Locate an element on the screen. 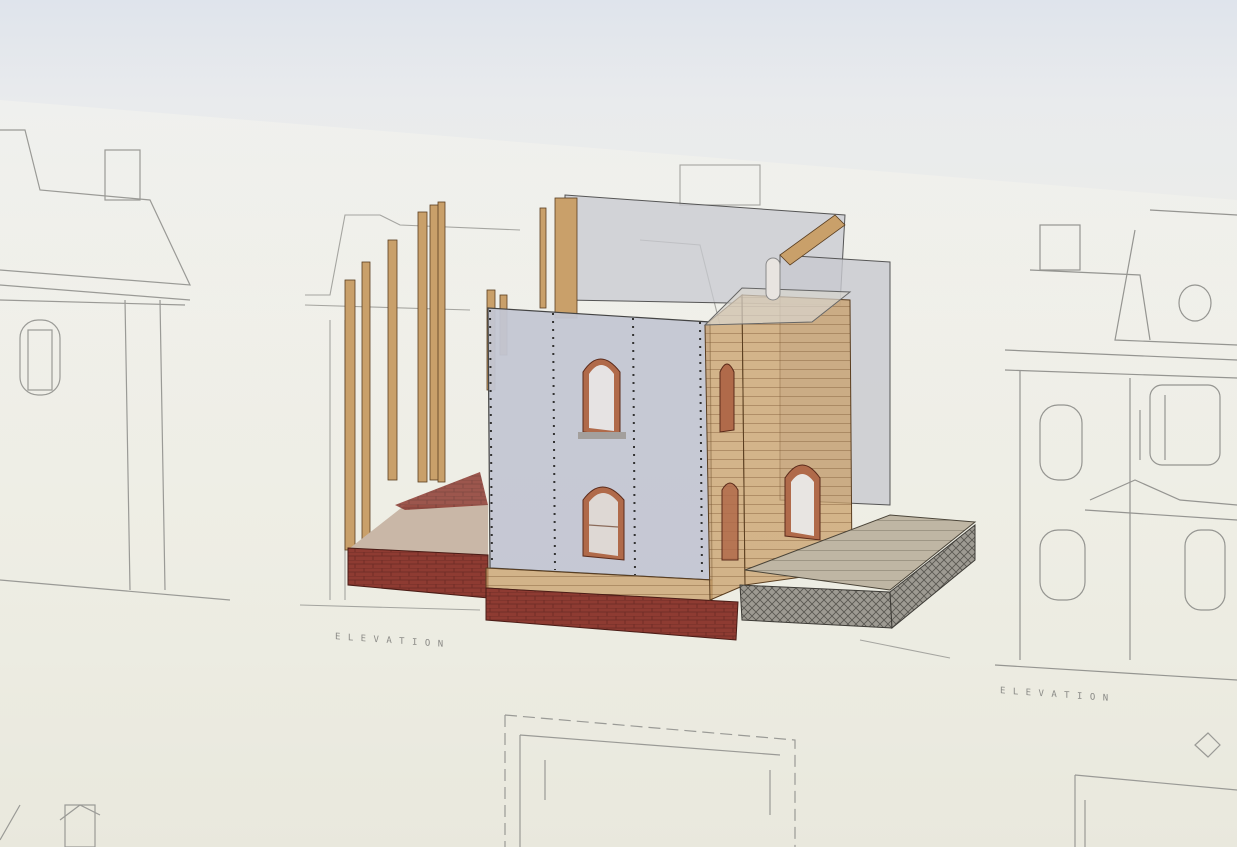  vertical-stud-back is located at coordinates (566, 258).